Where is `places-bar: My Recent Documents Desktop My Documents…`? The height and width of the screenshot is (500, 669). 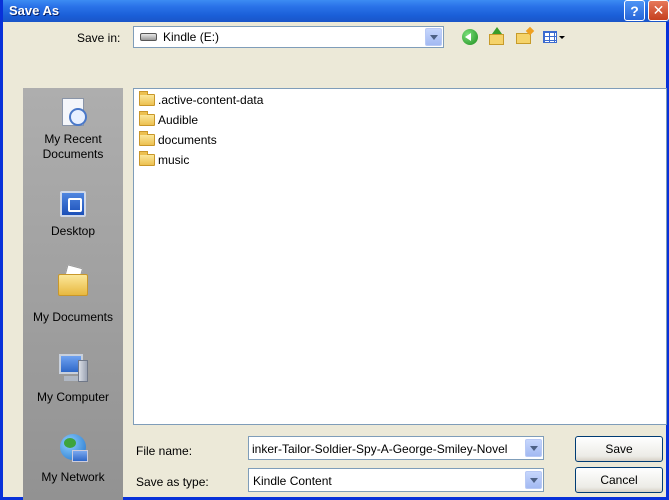
places-bar: My Recent Documents Desktop My Documents… is located at coordinates (73, 294).